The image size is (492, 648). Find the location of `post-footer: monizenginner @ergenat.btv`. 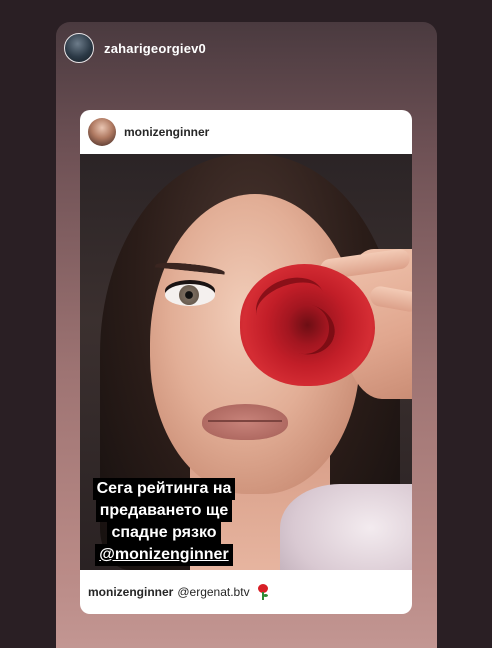

post-footer: monizenginner @ergenat.btv is located at coordinates (246, 592).